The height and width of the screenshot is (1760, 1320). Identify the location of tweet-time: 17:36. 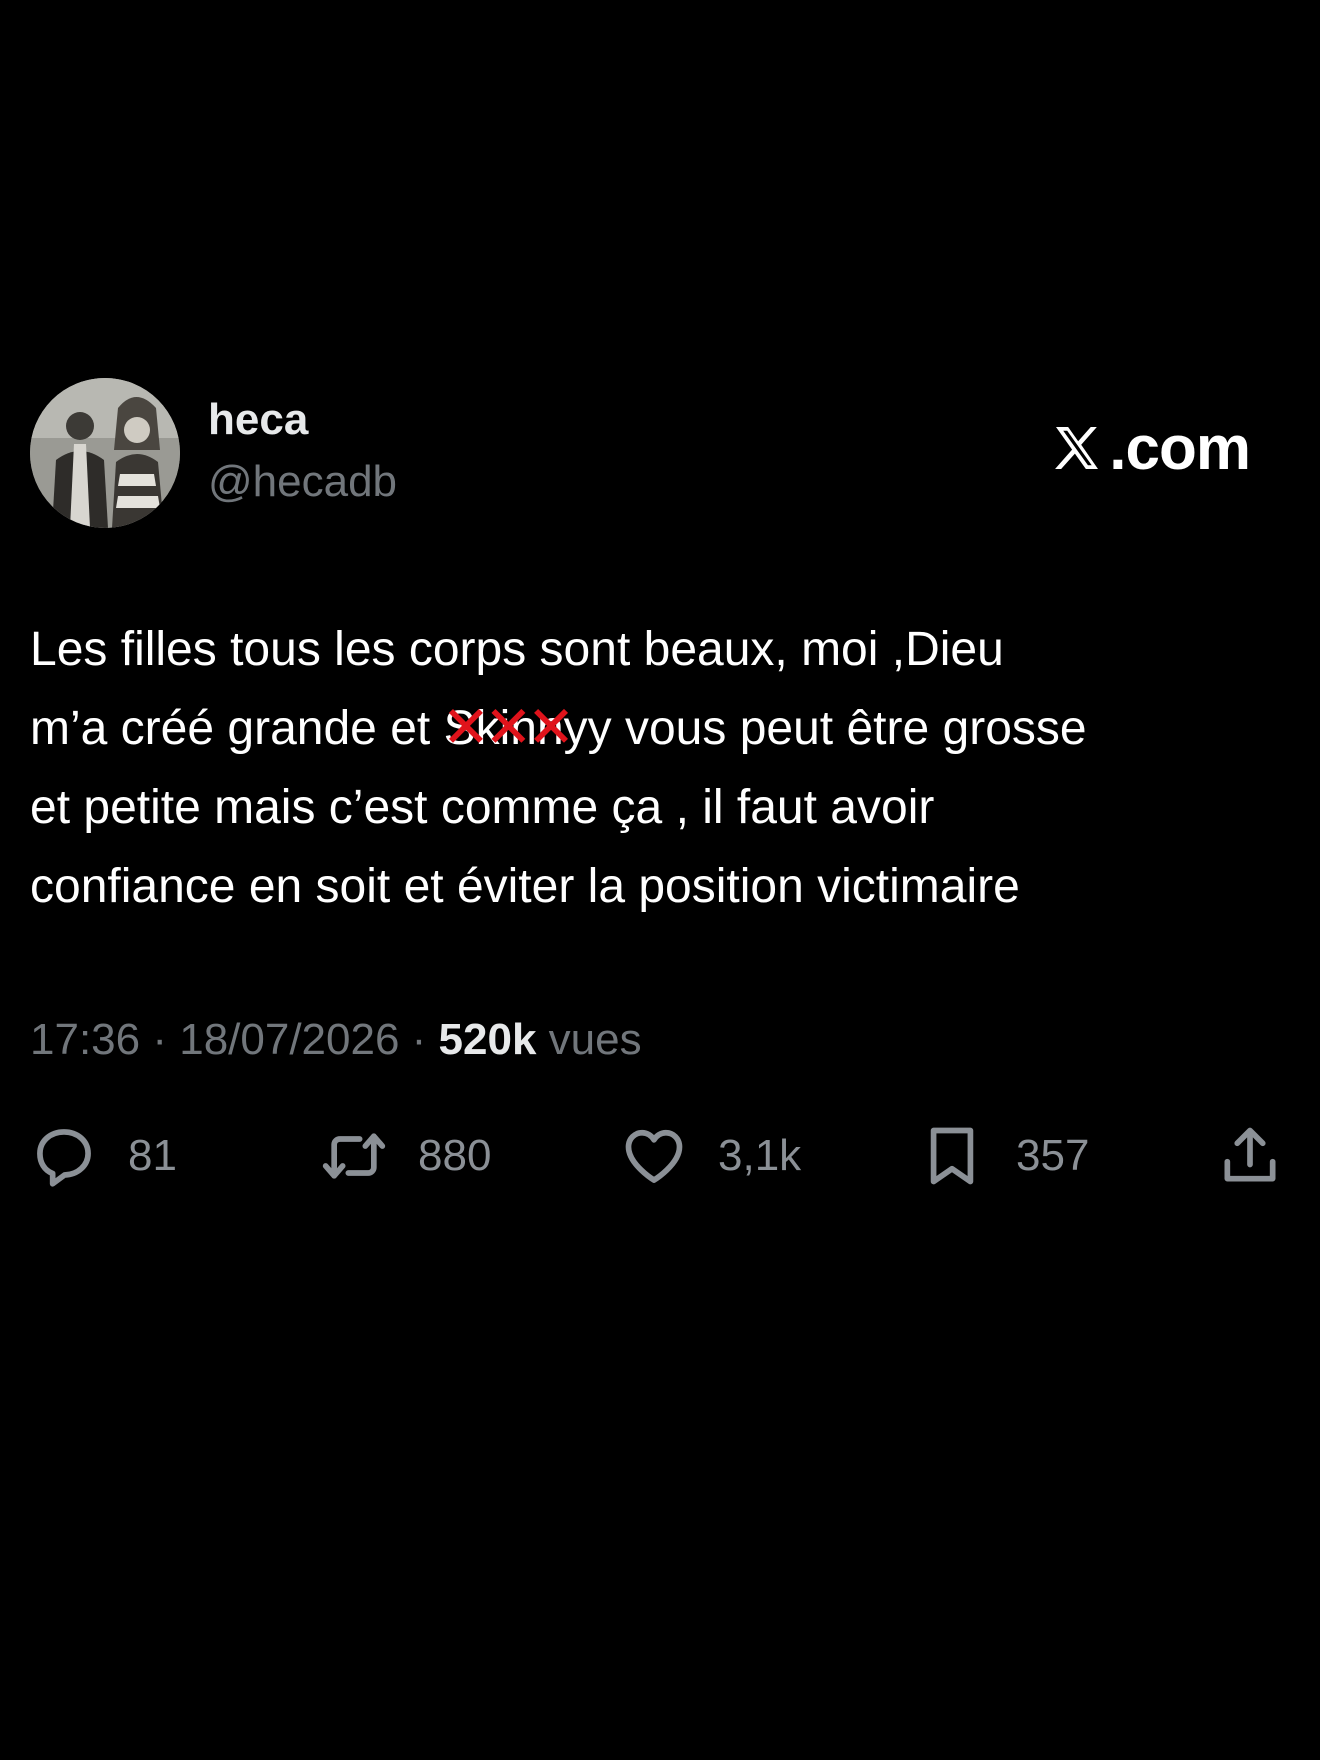
(85, 1039).